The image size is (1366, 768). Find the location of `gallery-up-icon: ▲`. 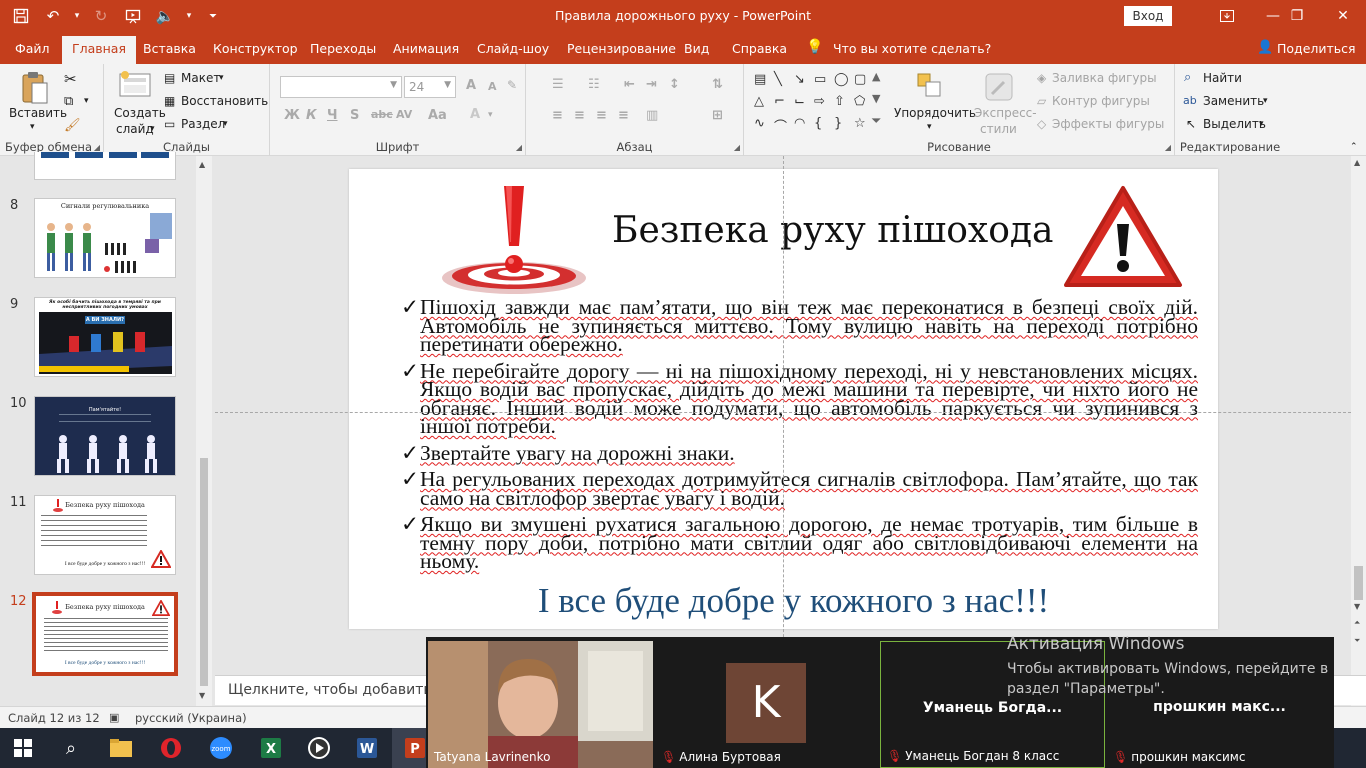

gallery-up-icon: ▲ is located at coordinates (876, 76).